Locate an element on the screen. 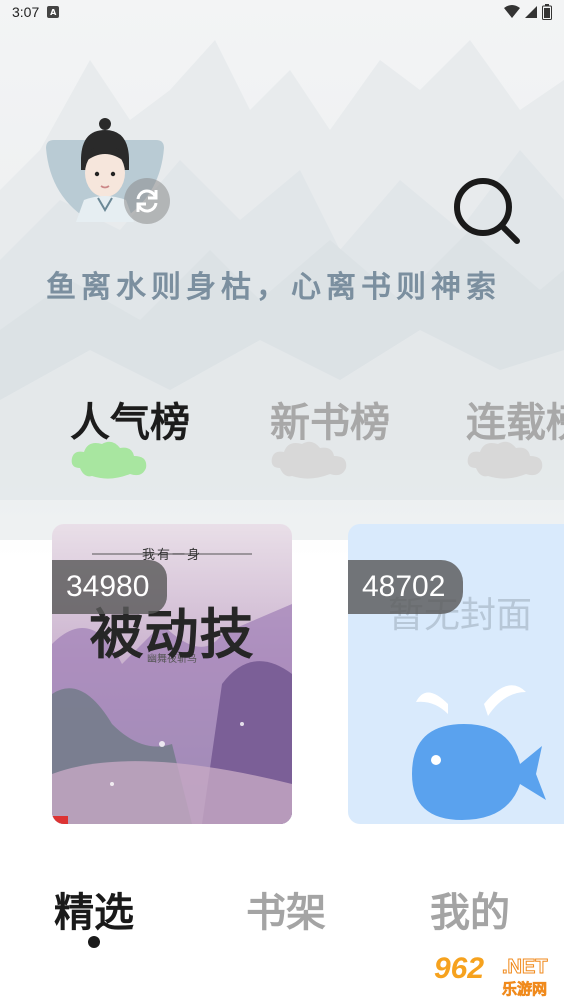 The height and width of the screenshot is (1004, 564). book-card: 暂无封面 48702 is located at coordinates (456, 674).